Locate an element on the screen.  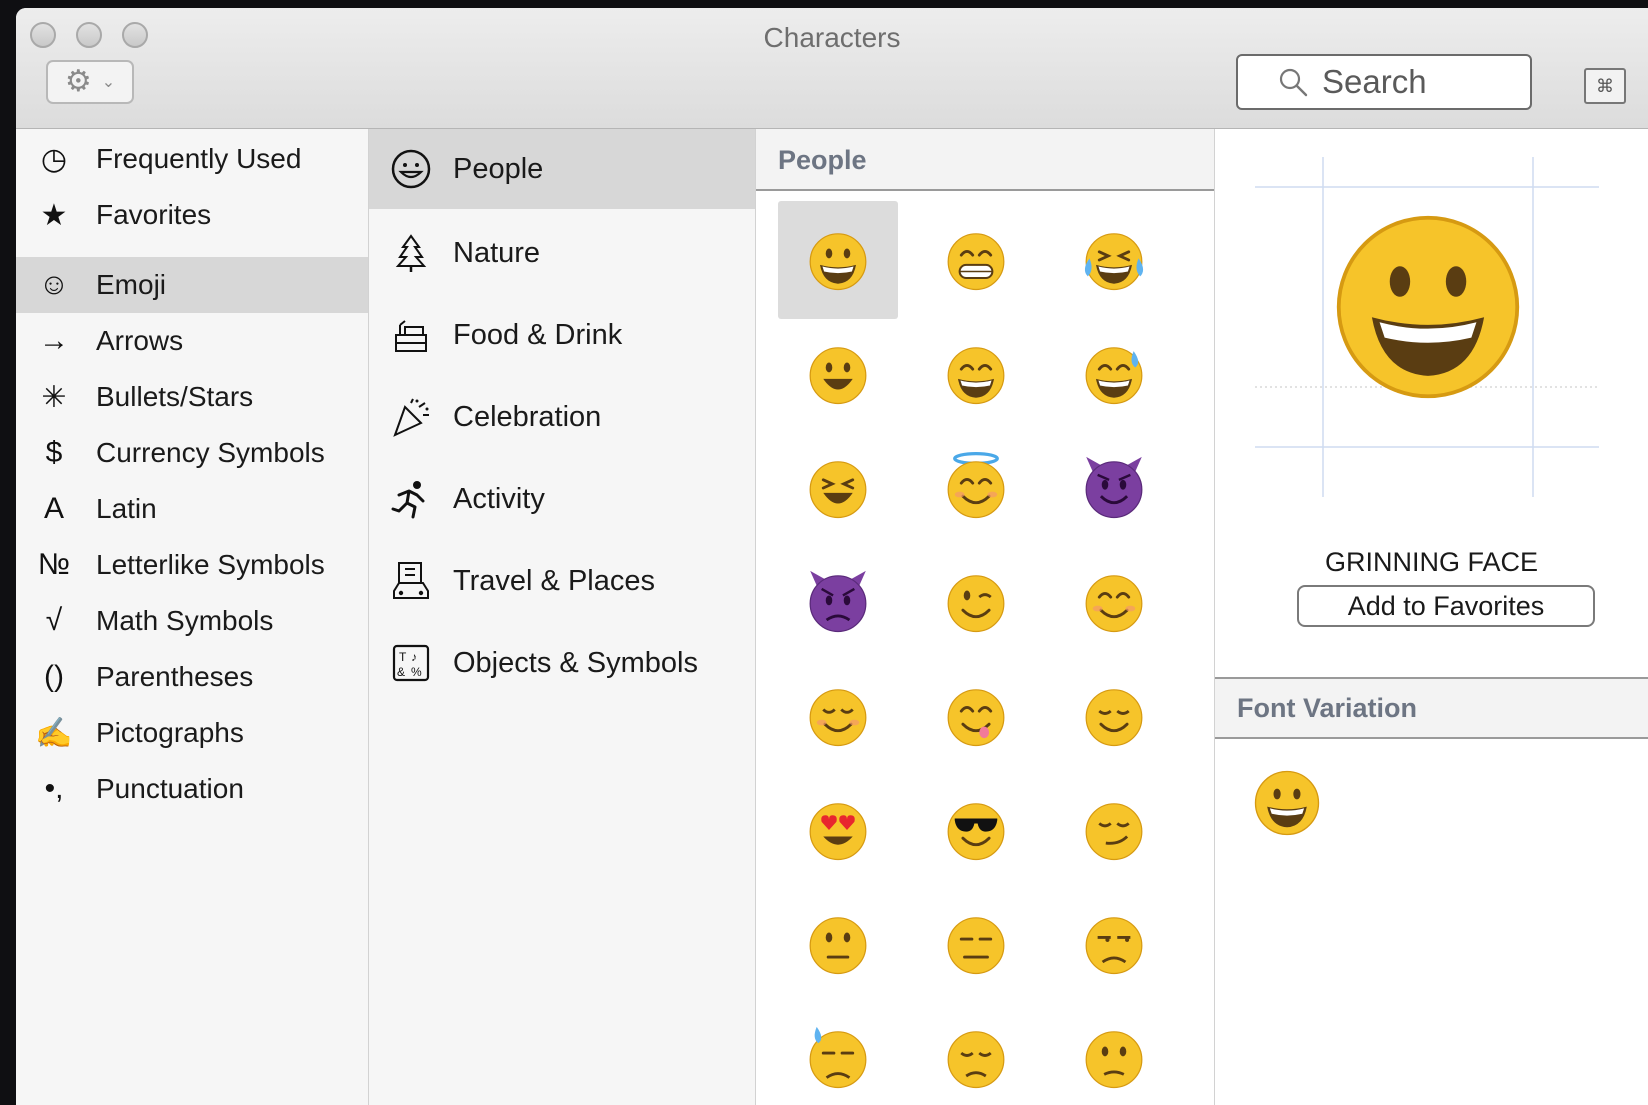
arrow-icon: → is located at coordinates (54, 340).